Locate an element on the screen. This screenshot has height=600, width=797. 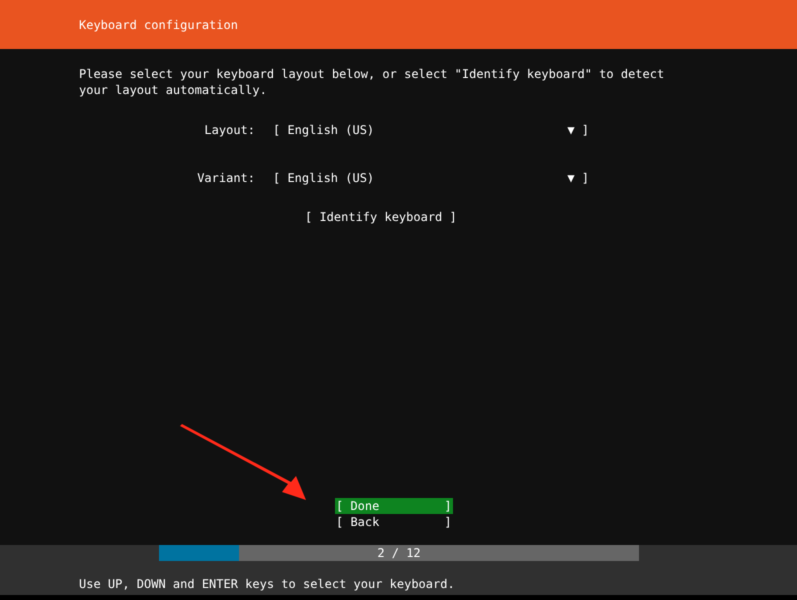
field-label: Variant: is located at coordinates (225, 178).